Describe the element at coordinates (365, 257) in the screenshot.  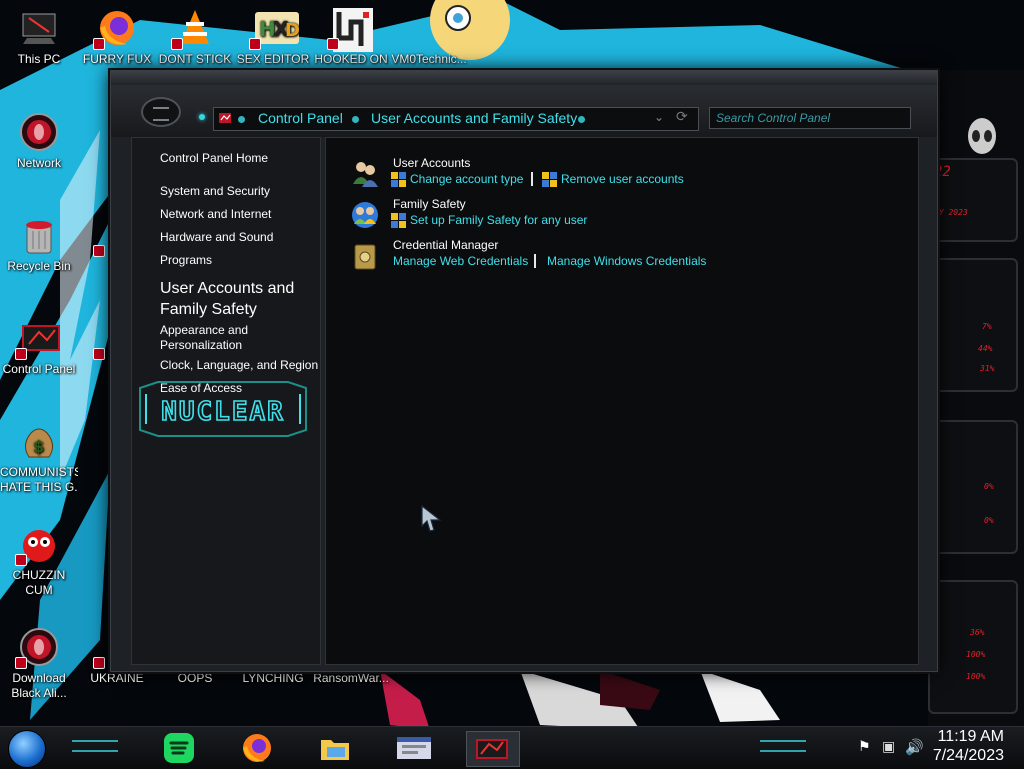
I see `credential-manager-icon` at that location.